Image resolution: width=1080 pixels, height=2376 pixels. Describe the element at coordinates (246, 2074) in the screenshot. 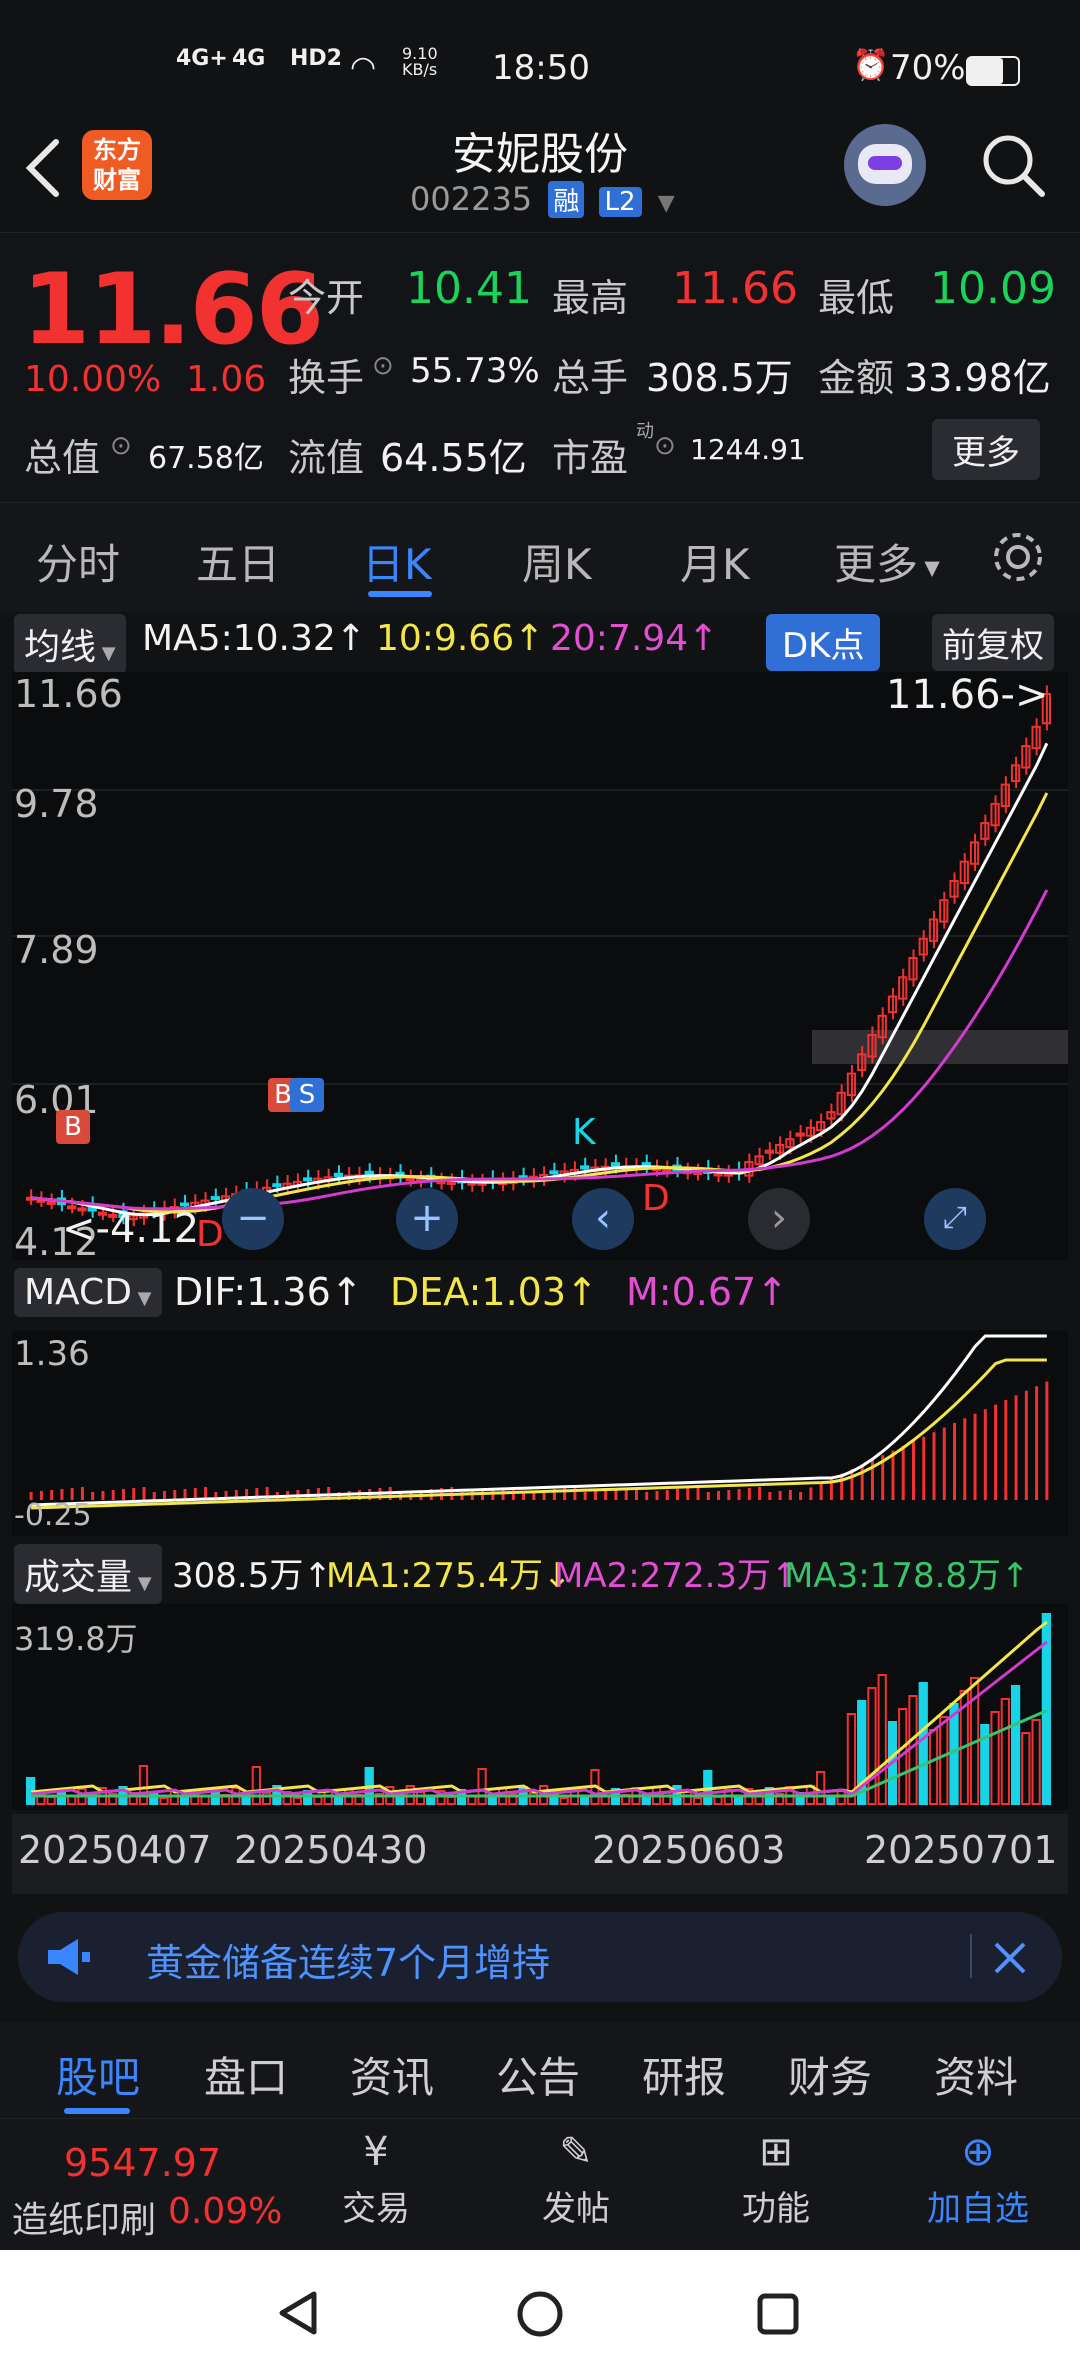

I see `tab-pankou: 盘口` at that location.